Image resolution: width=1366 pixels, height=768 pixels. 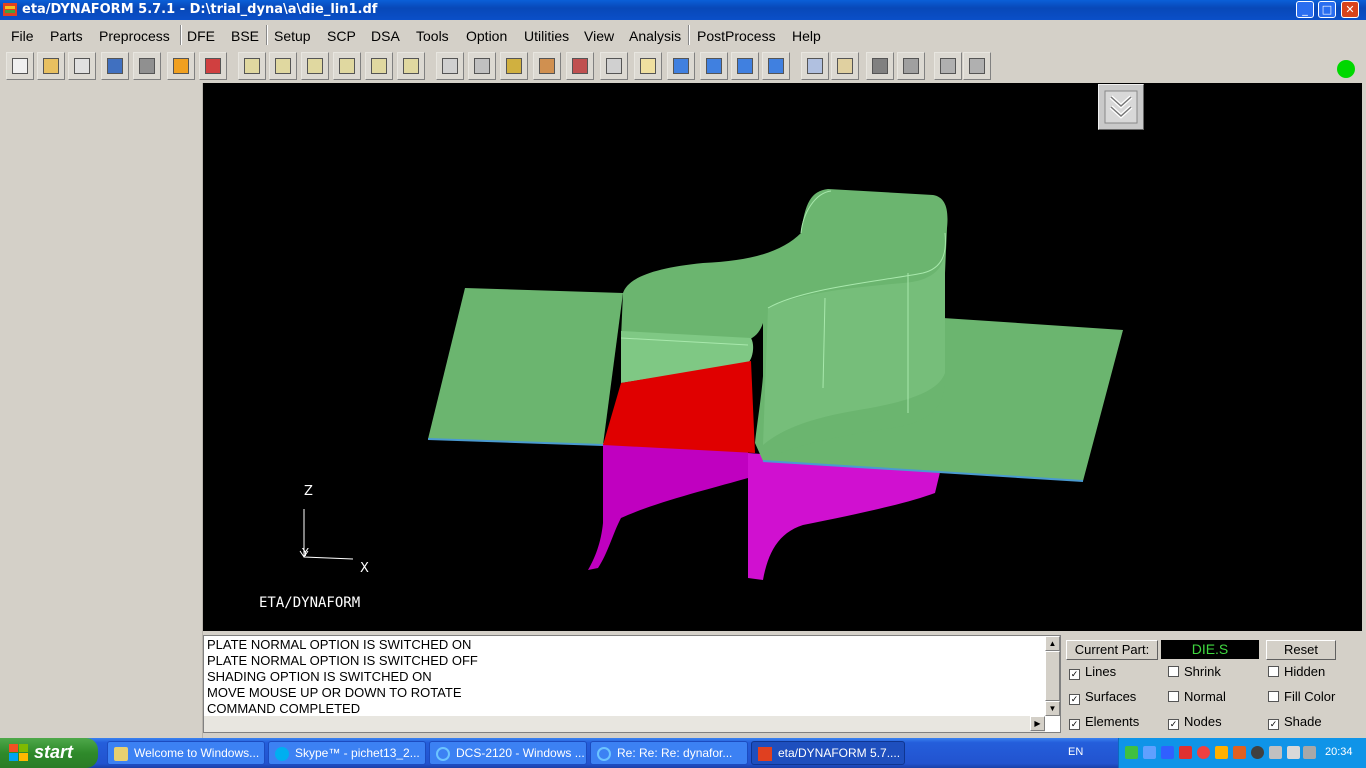 What do you see at coordinates (580, 66) in the screenshot?
I see `curve-button` at bounding box center [580, 66].